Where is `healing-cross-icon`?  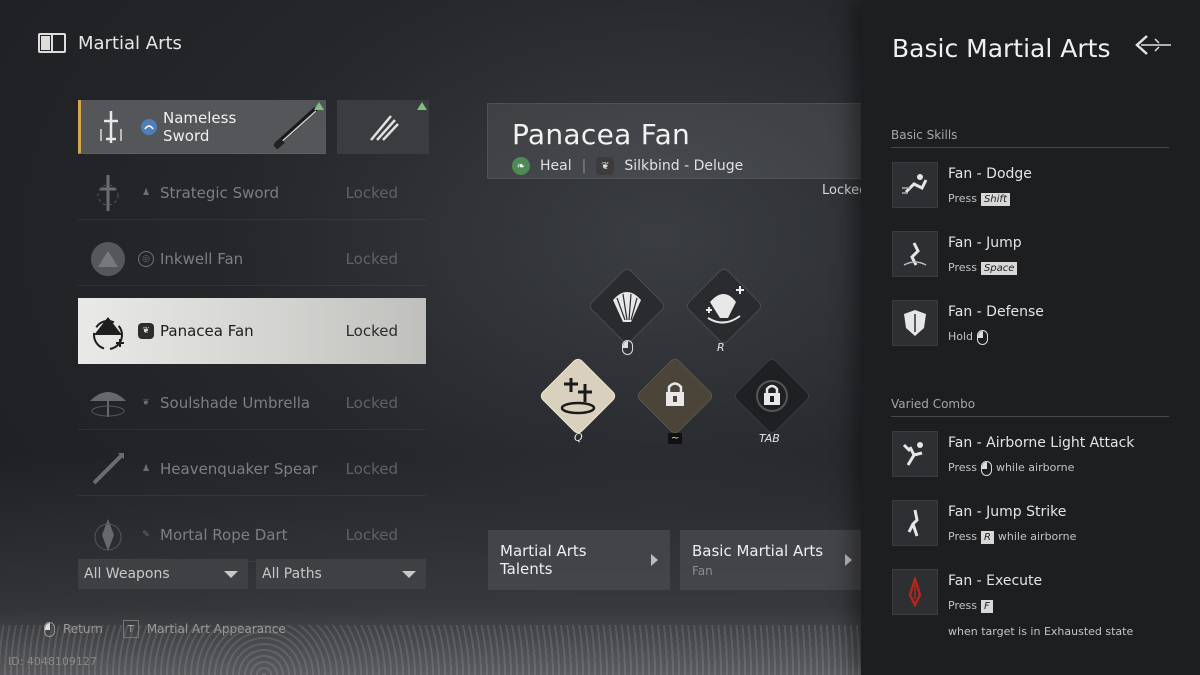
healing-cross-icon is located at coordinates (578, 396).